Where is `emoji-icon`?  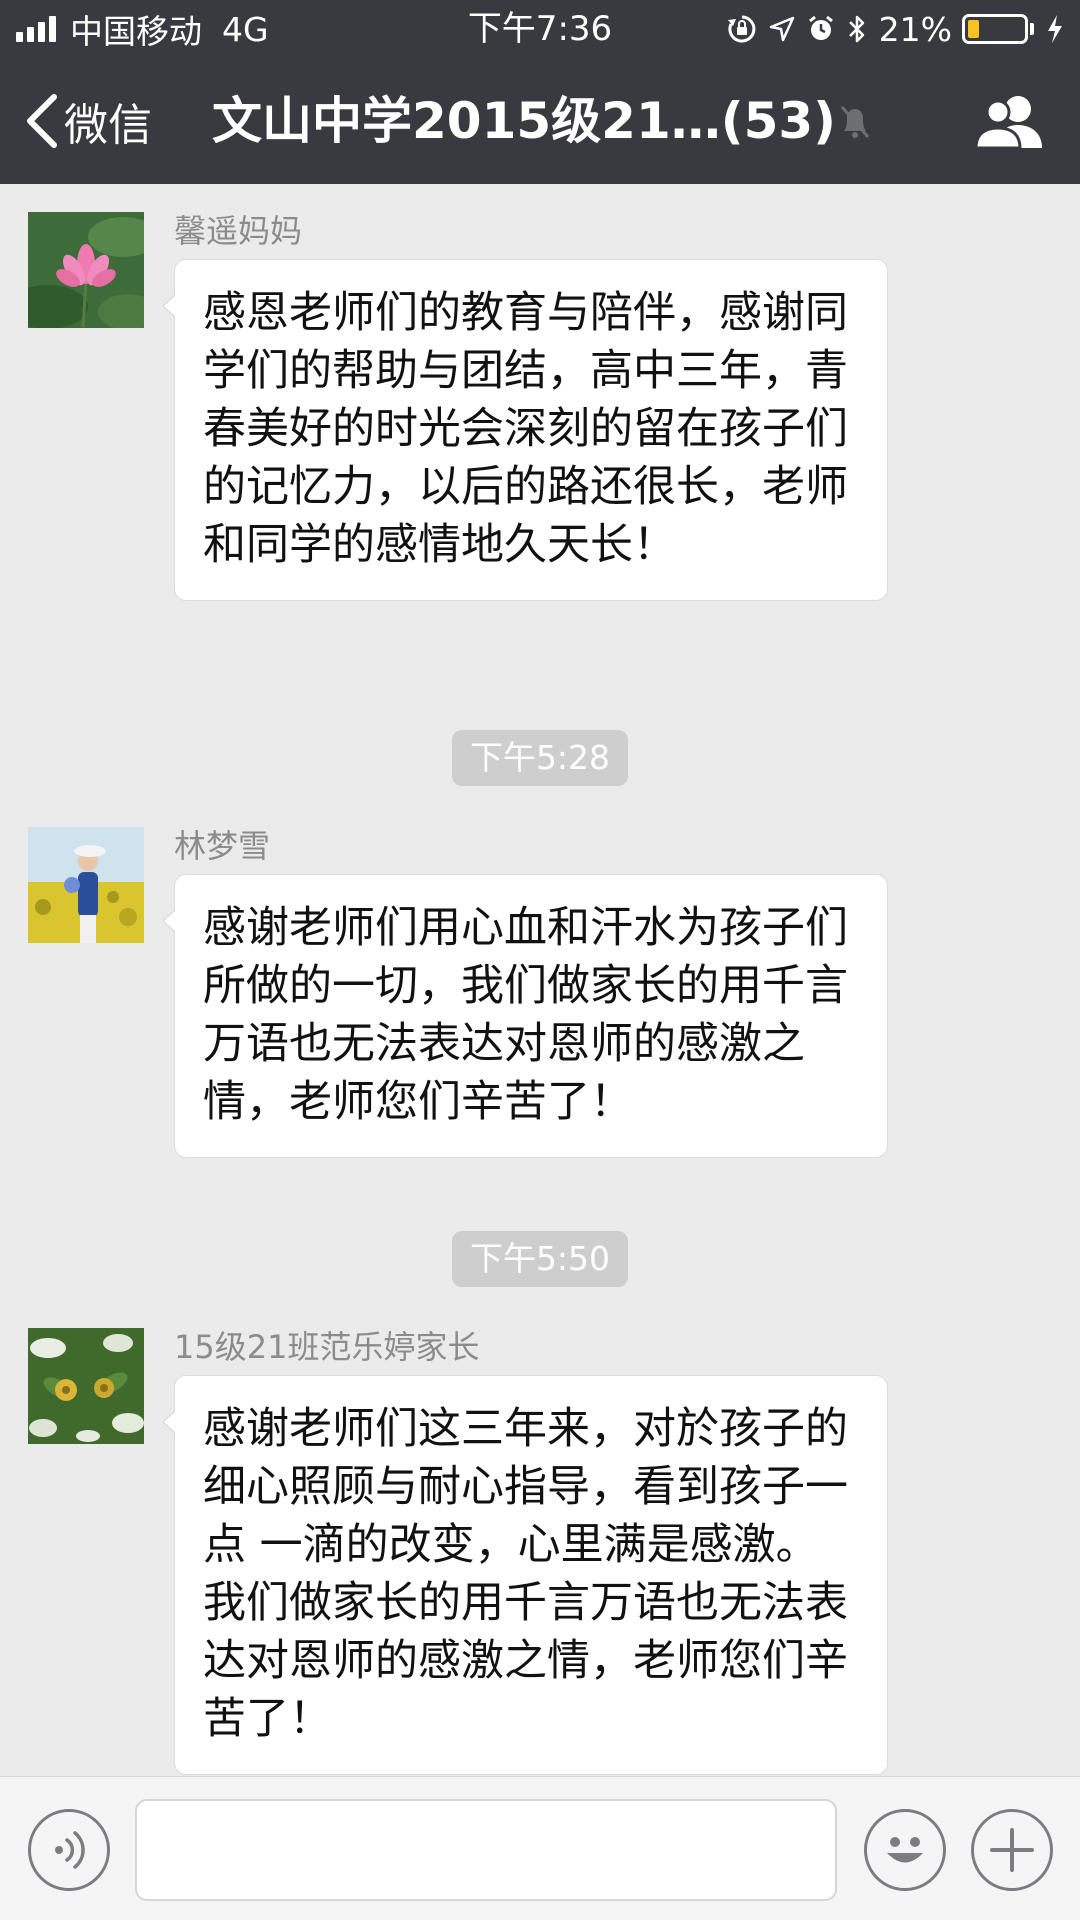
emoji-icon is located at coordinates (905, 1850).